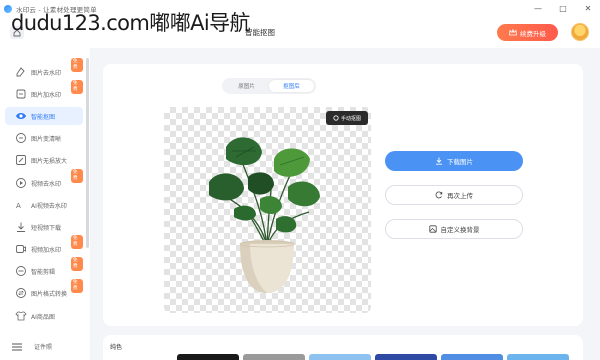 Image resolution: width=600 pixels, height=360 pixels. I want to click on sidebar-item-0: 图片去水印 免费, so click(44, 69).